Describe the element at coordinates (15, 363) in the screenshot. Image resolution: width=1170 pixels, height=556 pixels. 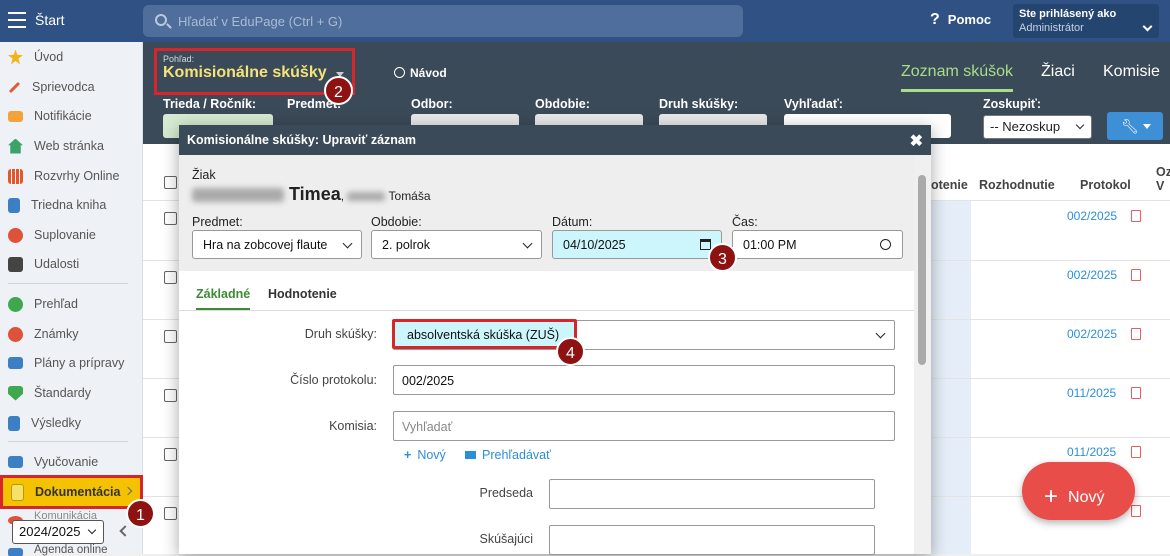
I see `briefcase-icon` at that location.